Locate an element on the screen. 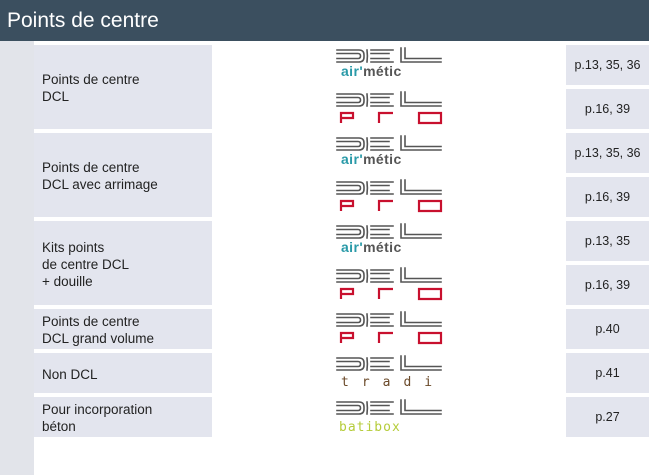  group-label: Points de centre DCL is located at coordinates (123, 87).